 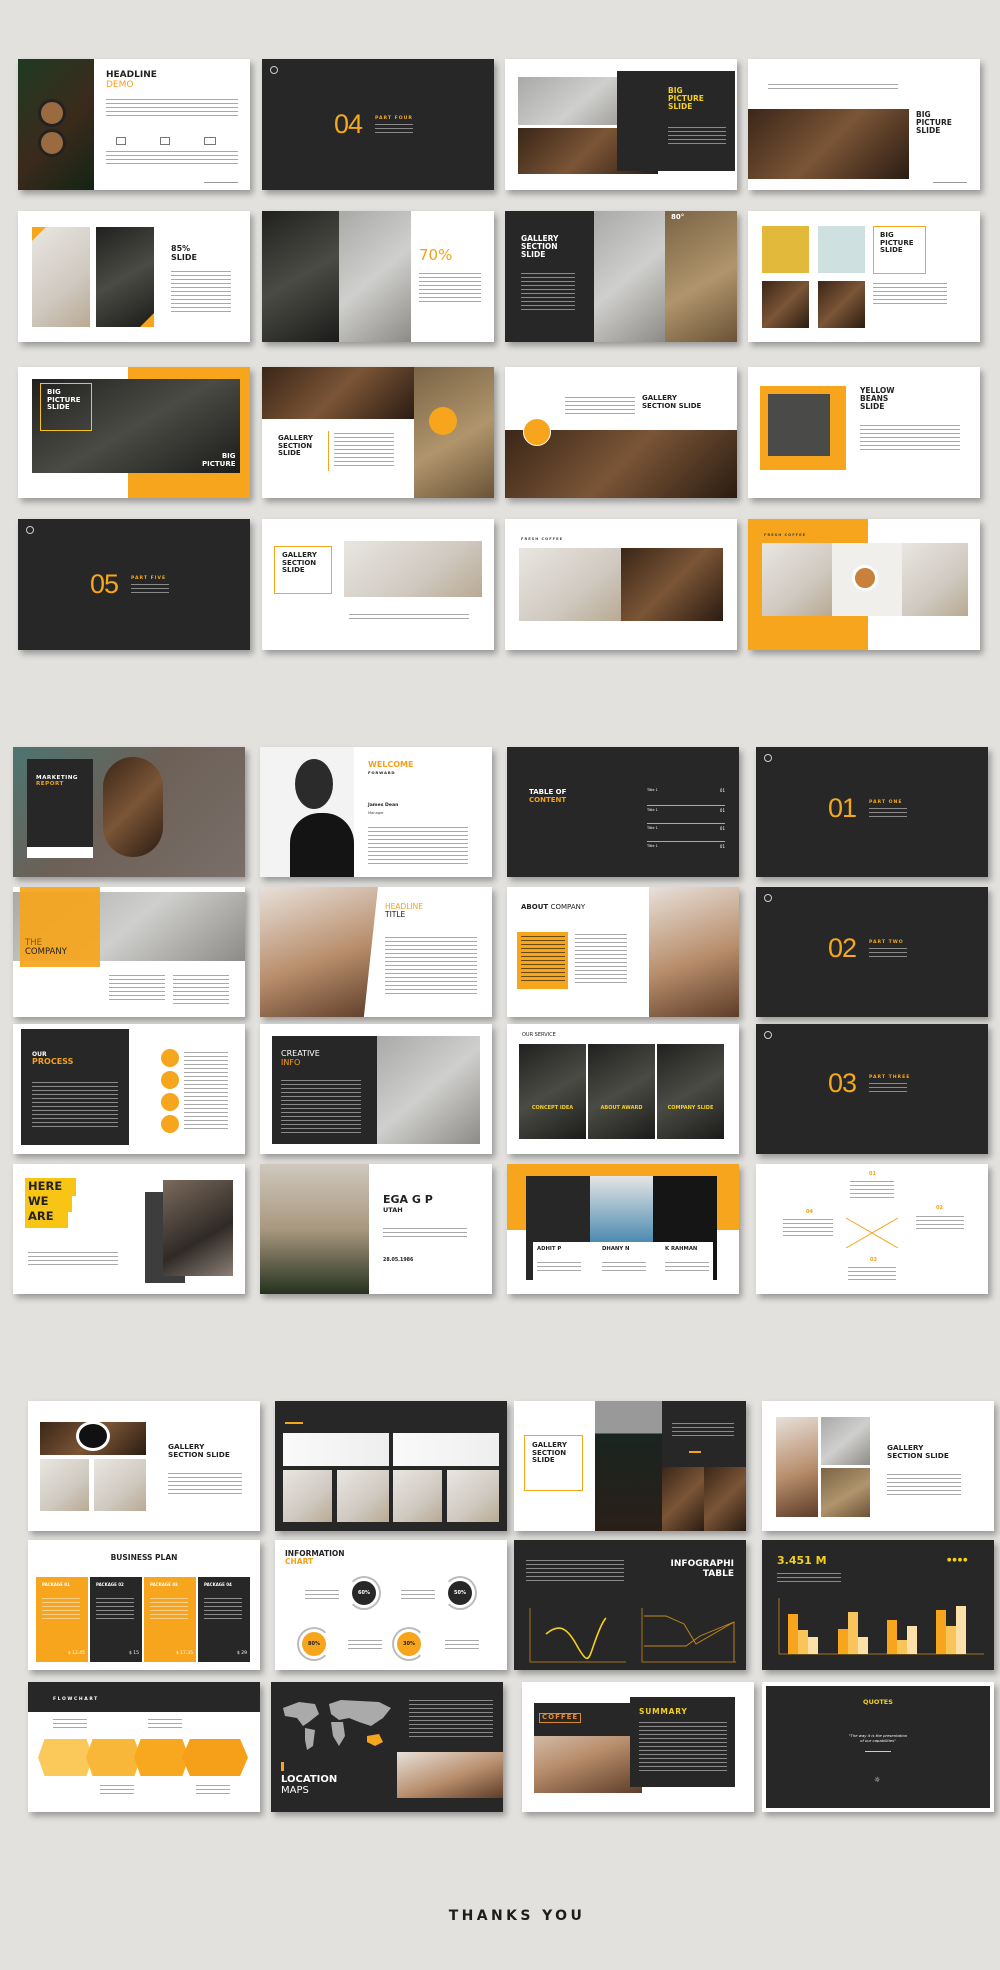 I want to click on part-label: PART TWO, so click(x=886, y=942).